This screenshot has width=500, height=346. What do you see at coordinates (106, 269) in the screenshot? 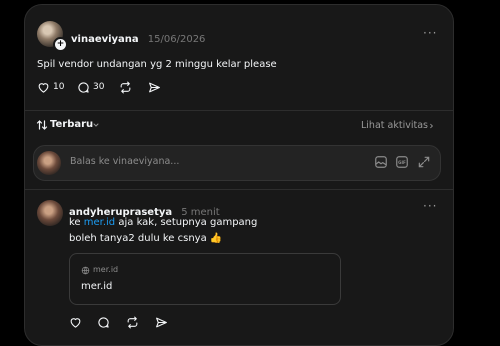
I see `link-preview-domain: mer.id` at bounding box center [106, 269].